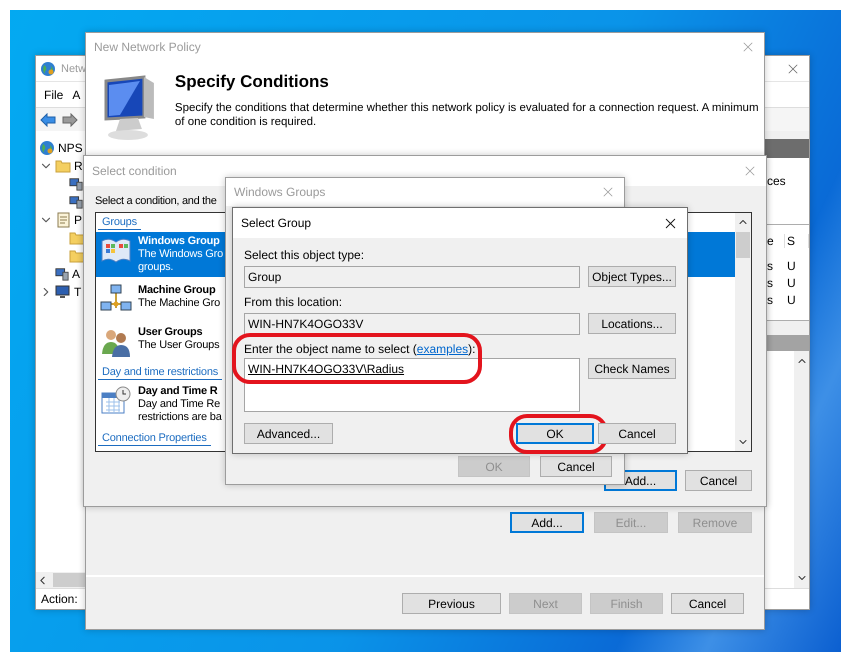 The height and width of the screenshot is (662, 851). I want to click on group-header: Groups, so click(119, 222).